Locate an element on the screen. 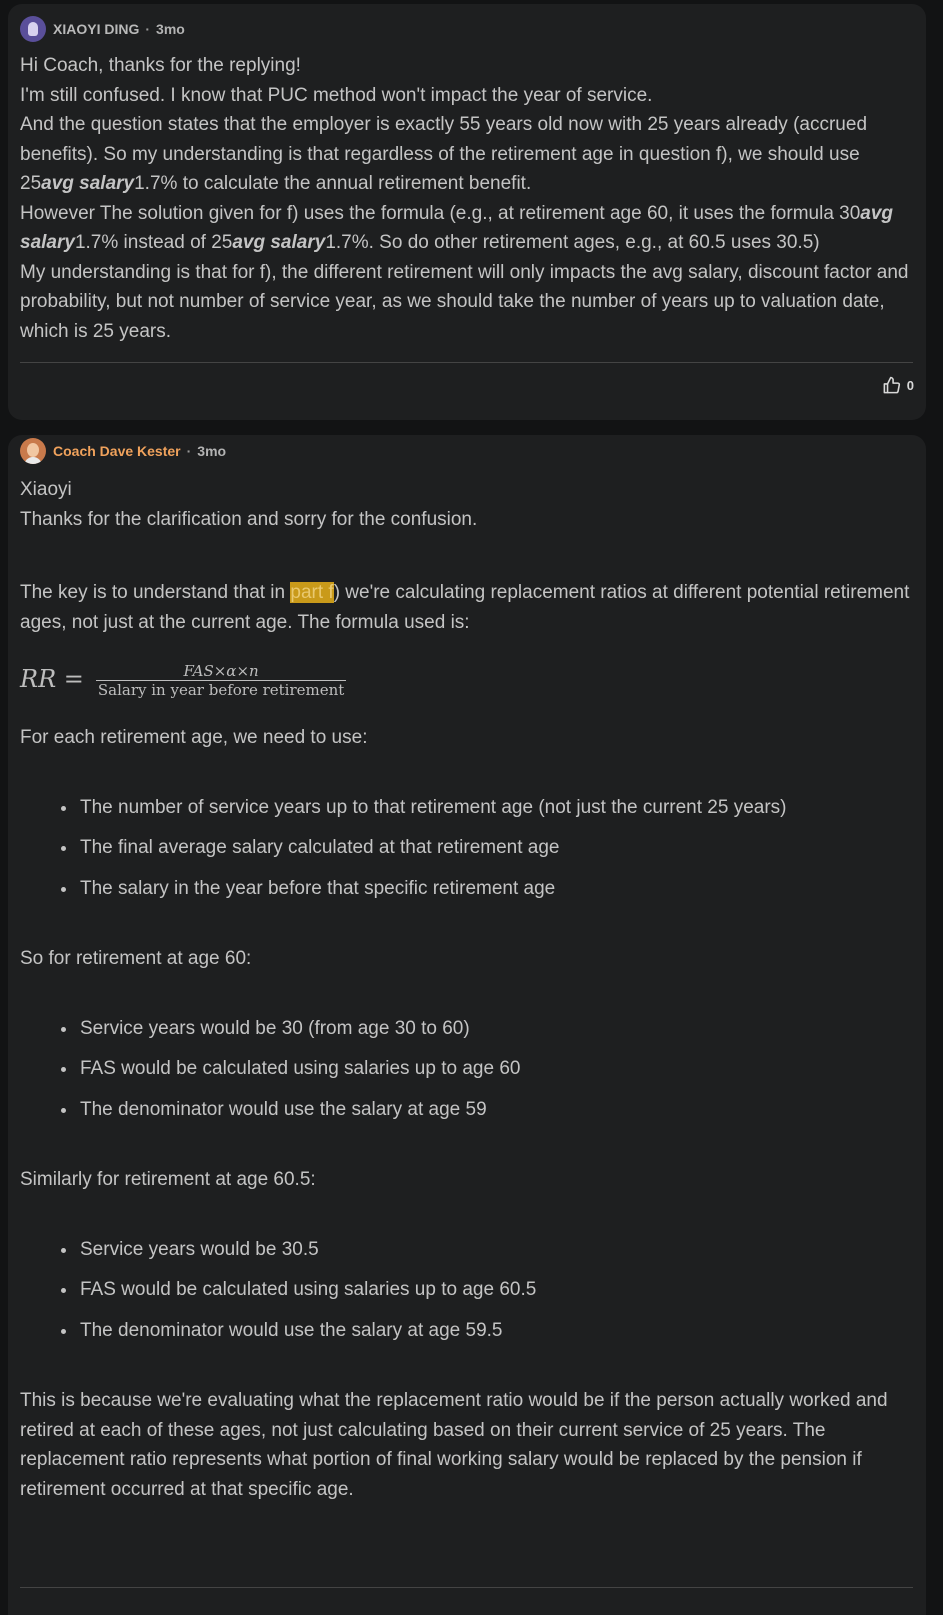 This screenshot has width=943, height=1615. comment-paragraph: For each retirement age, we need to use: is located at coordinates (194, 737).